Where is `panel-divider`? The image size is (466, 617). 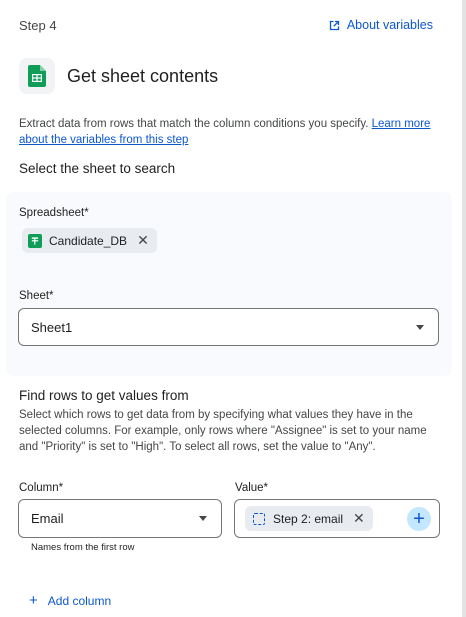
panel-divider is located at coordinates (464, 308).